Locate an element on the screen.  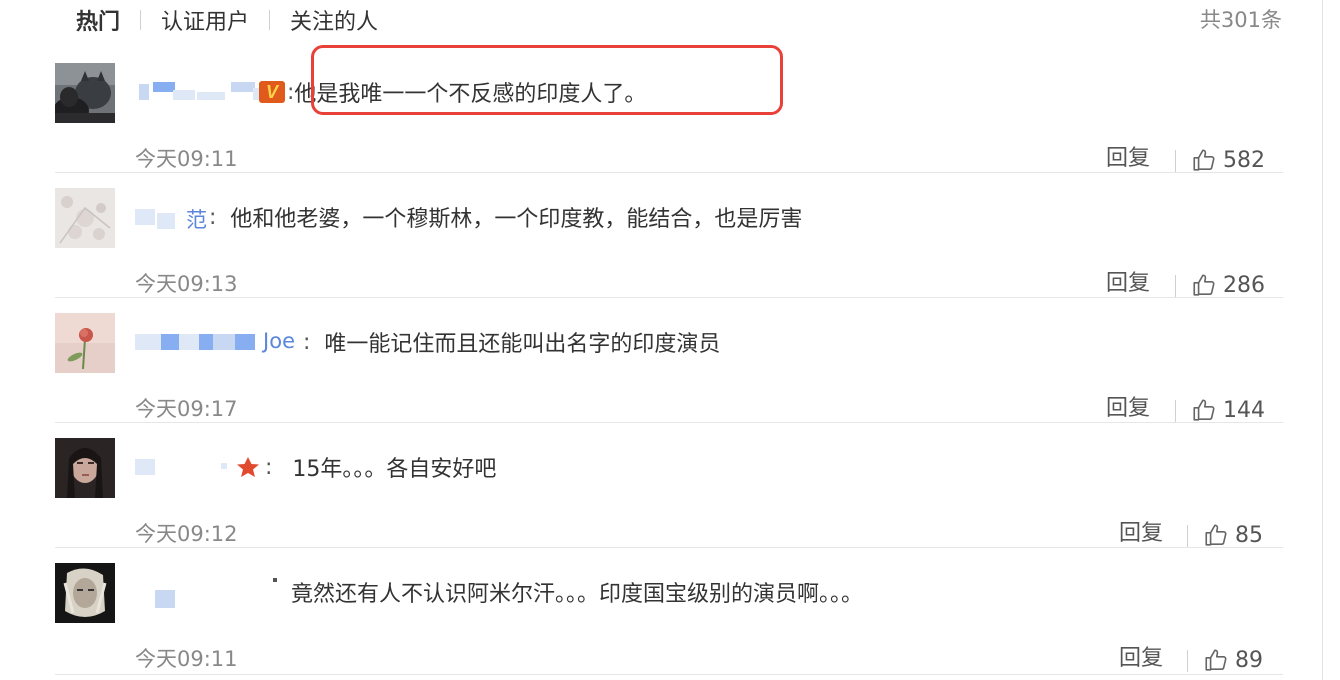
star-badge-icon is located at coordinates (248, 467).